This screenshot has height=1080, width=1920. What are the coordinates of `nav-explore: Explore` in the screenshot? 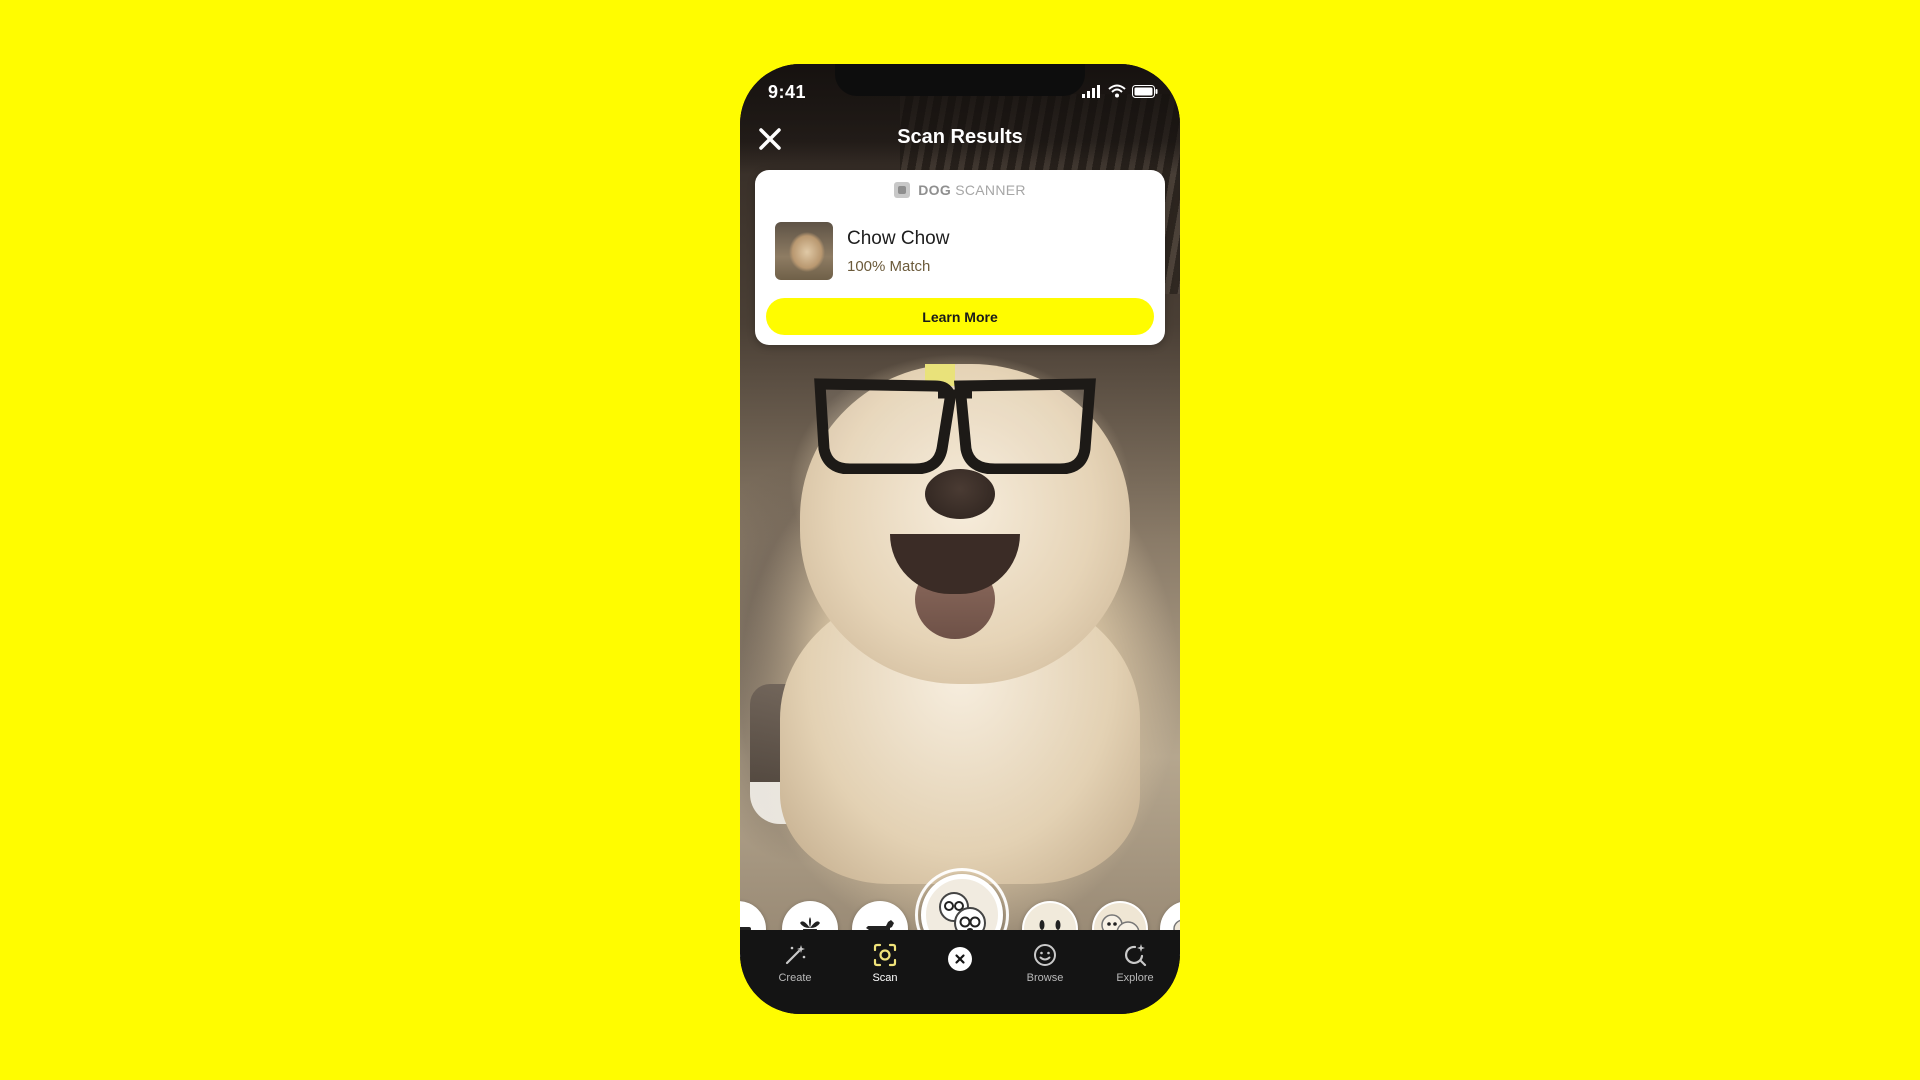 It's located at (1135, 963).